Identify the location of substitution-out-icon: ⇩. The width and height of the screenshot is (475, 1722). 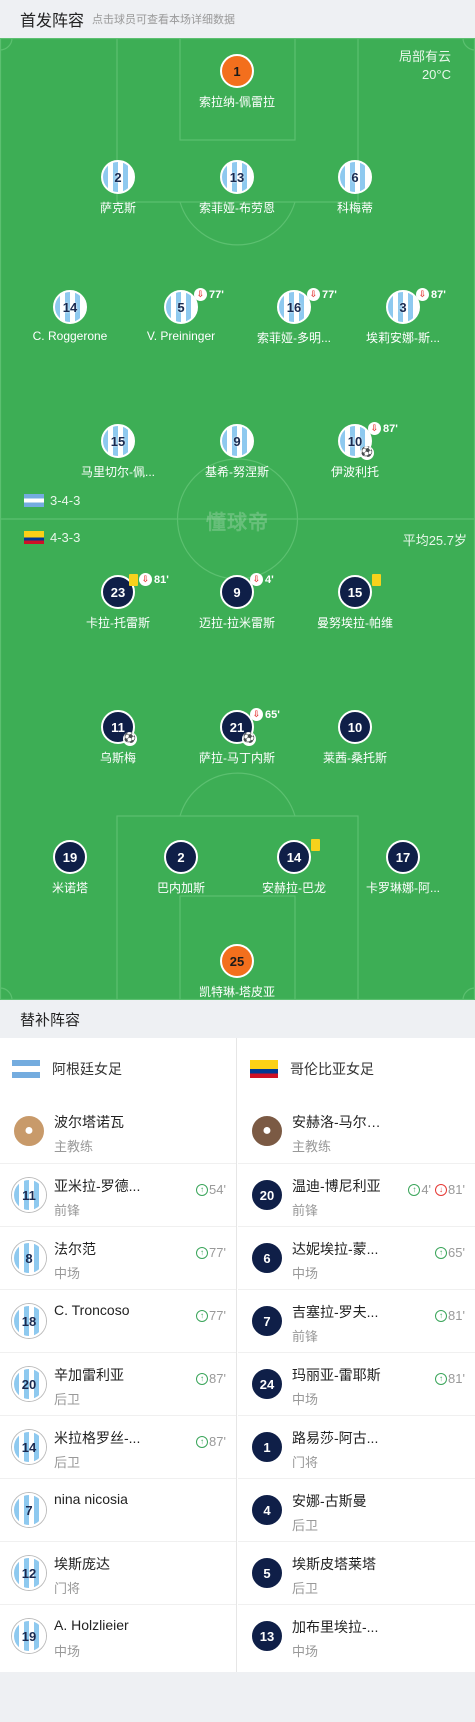
(145, 579).